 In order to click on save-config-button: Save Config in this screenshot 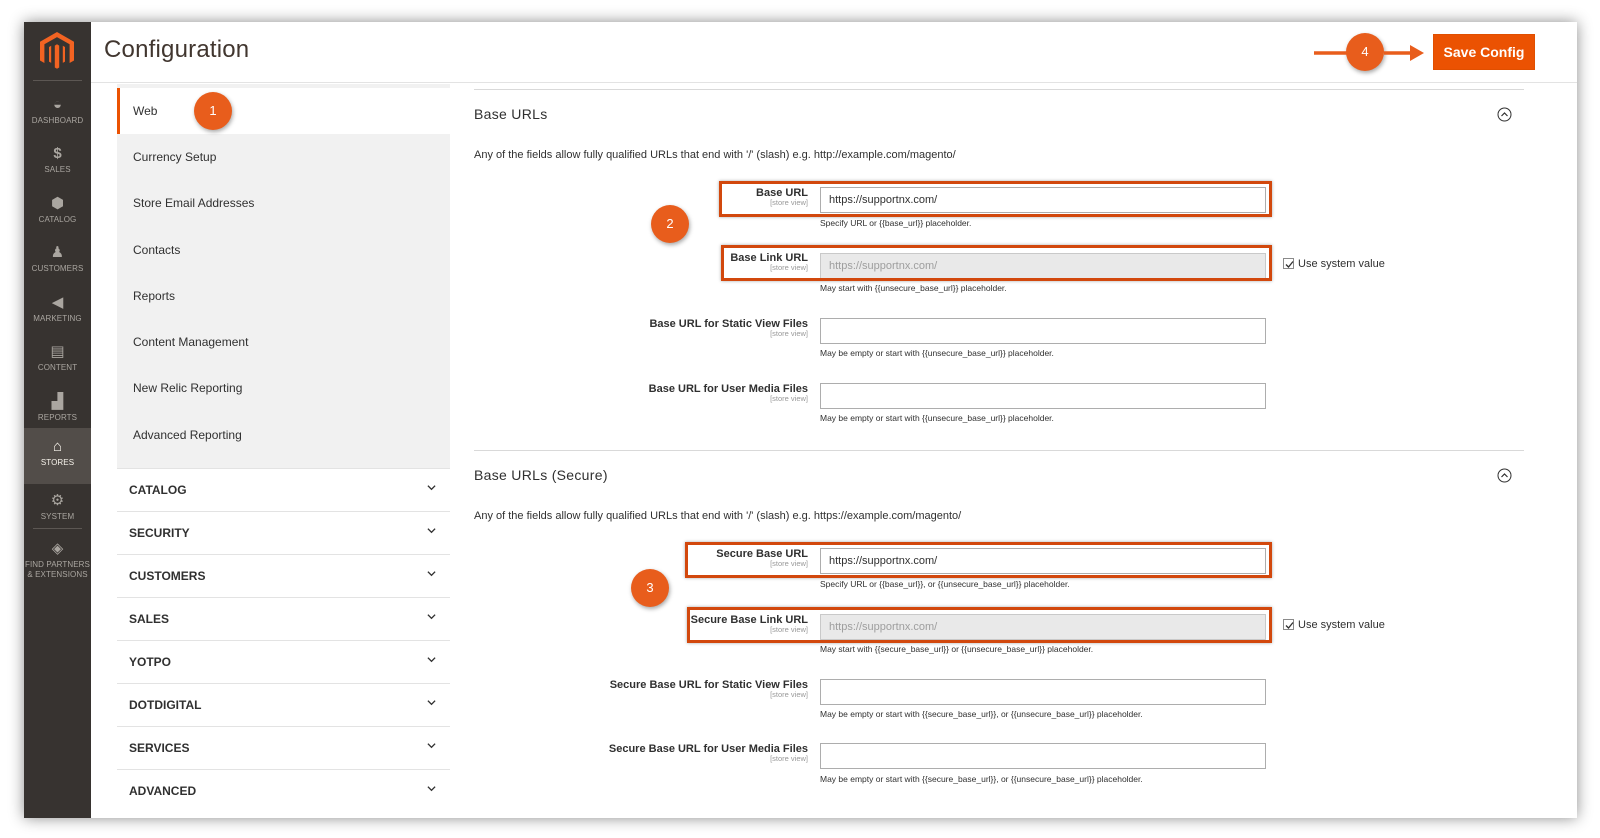, I will do `click(1484, 52)`.